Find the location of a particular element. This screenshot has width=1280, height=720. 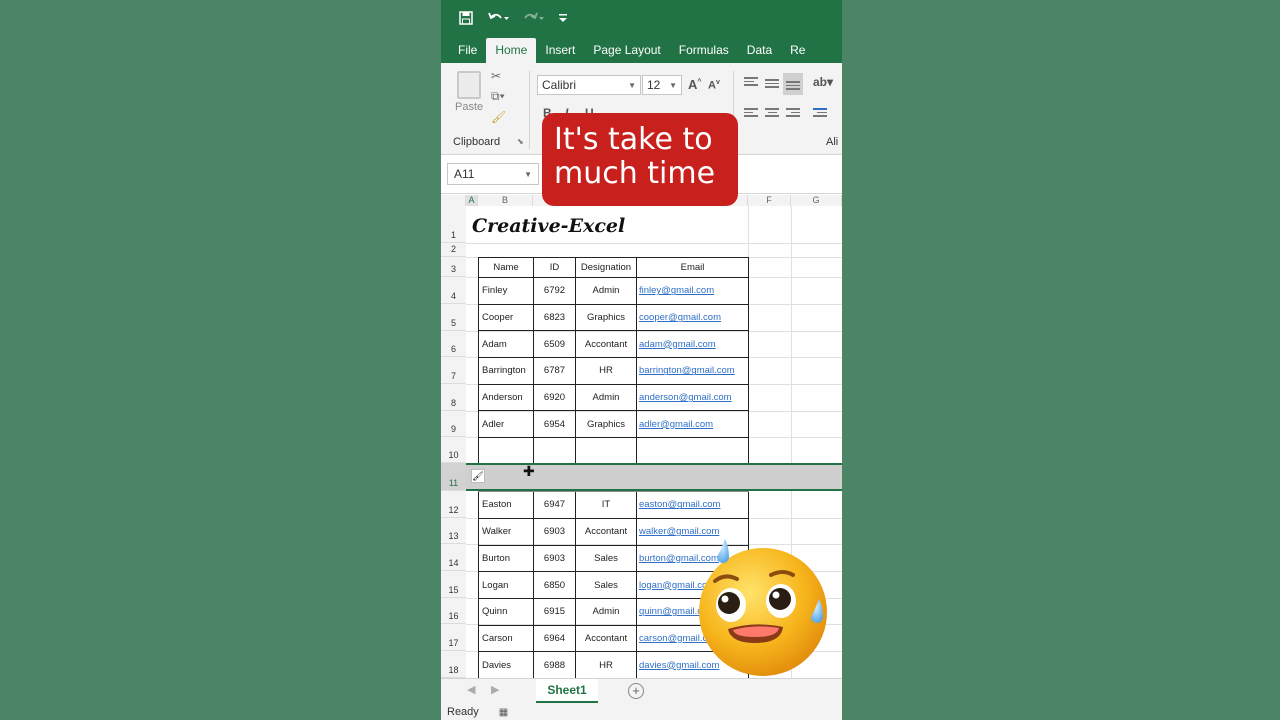

row-header: 18 is located at coordinates (453, 664).